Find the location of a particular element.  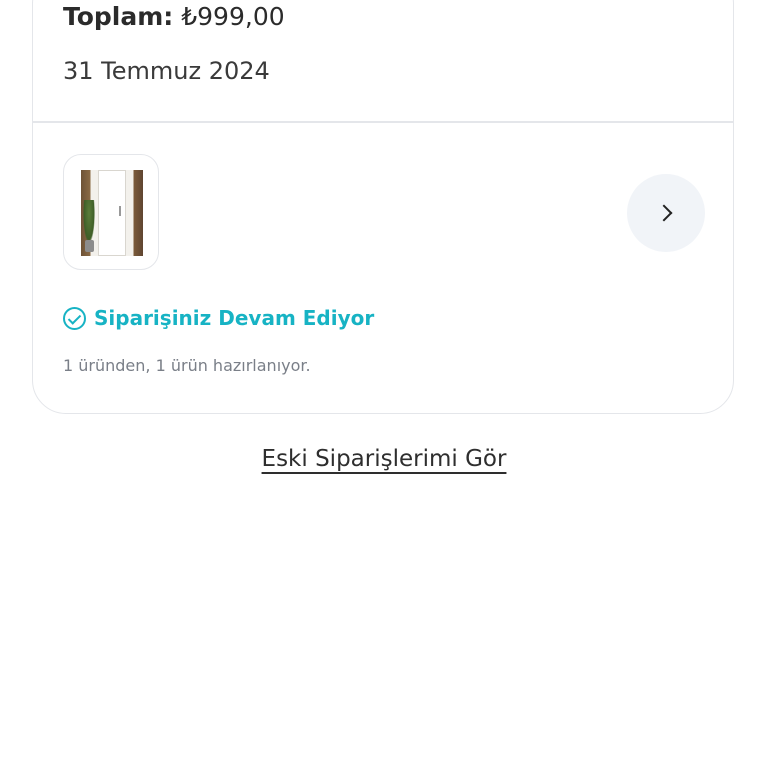

wardrobe-image is located at coordinates (112, 213).